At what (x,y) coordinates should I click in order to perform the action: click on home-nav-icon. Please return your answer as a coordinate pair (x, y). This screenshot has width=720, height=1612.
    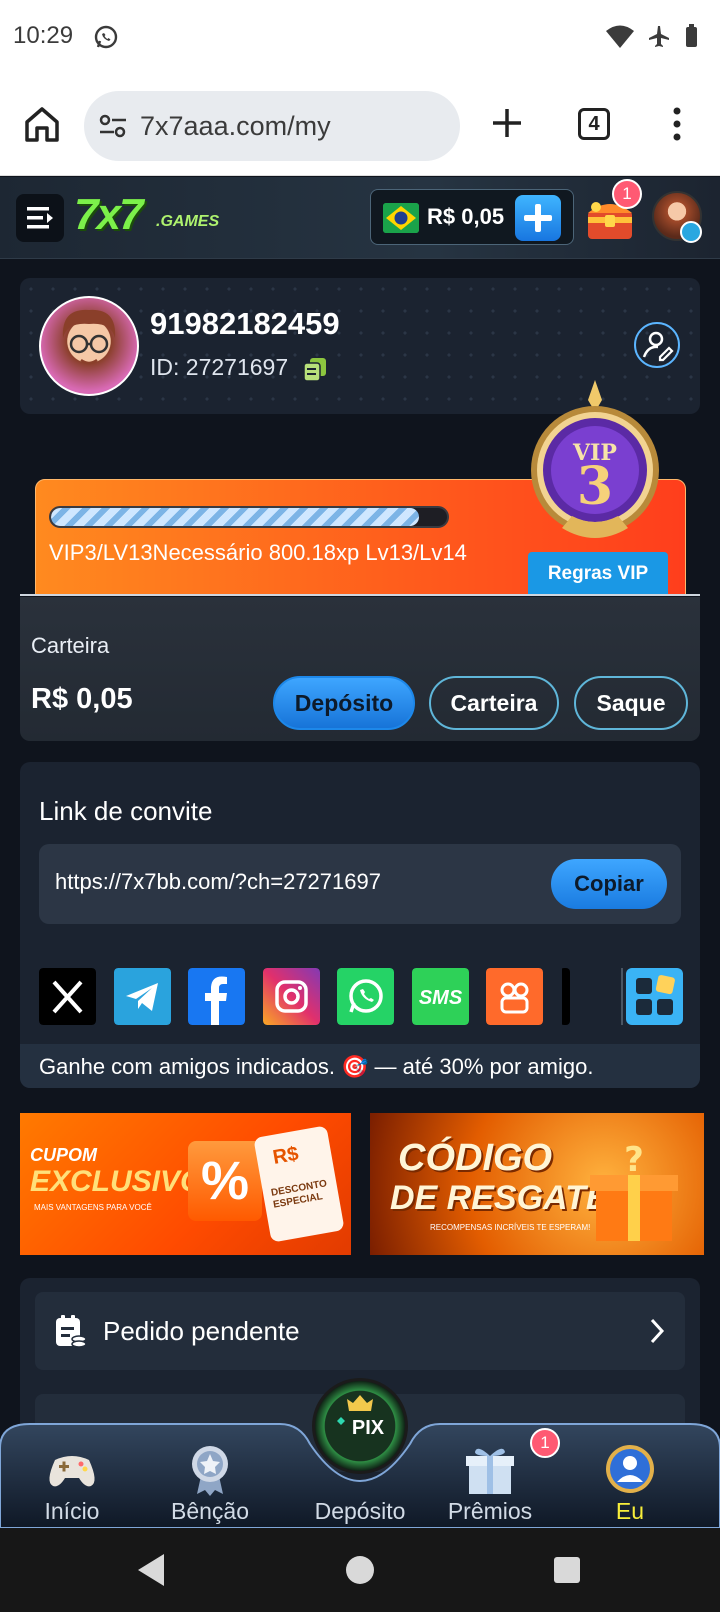
    Looking at the image, I should click on (360, 1570).